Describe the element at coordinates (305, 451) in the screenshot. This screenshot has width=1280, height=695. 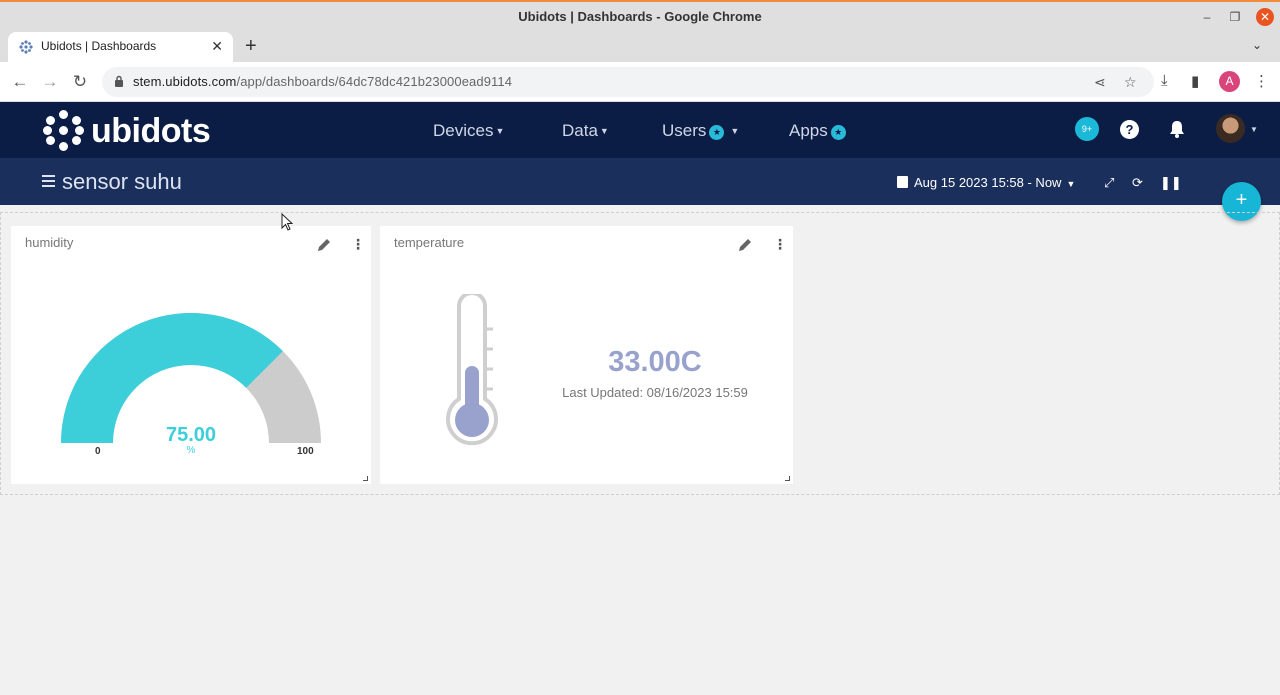
I see `gauge-max-label: 100` at that location.